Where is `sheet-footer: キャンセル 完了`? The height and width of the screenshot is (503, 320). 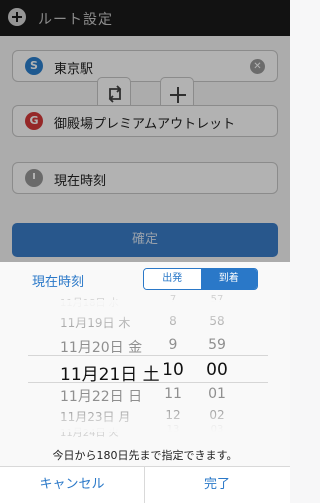 sheet-footer: キャンセル 完了 is located at coordinates (145, 484).